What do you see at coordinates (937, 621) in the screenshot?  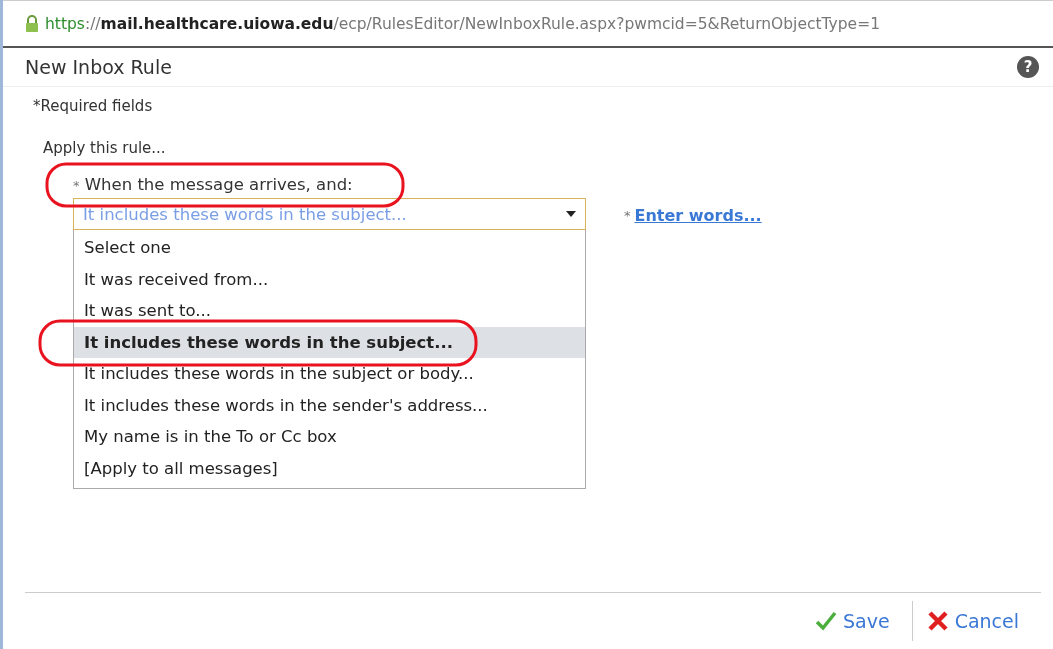 I see `close-icon` at bounding box center [937, 621].